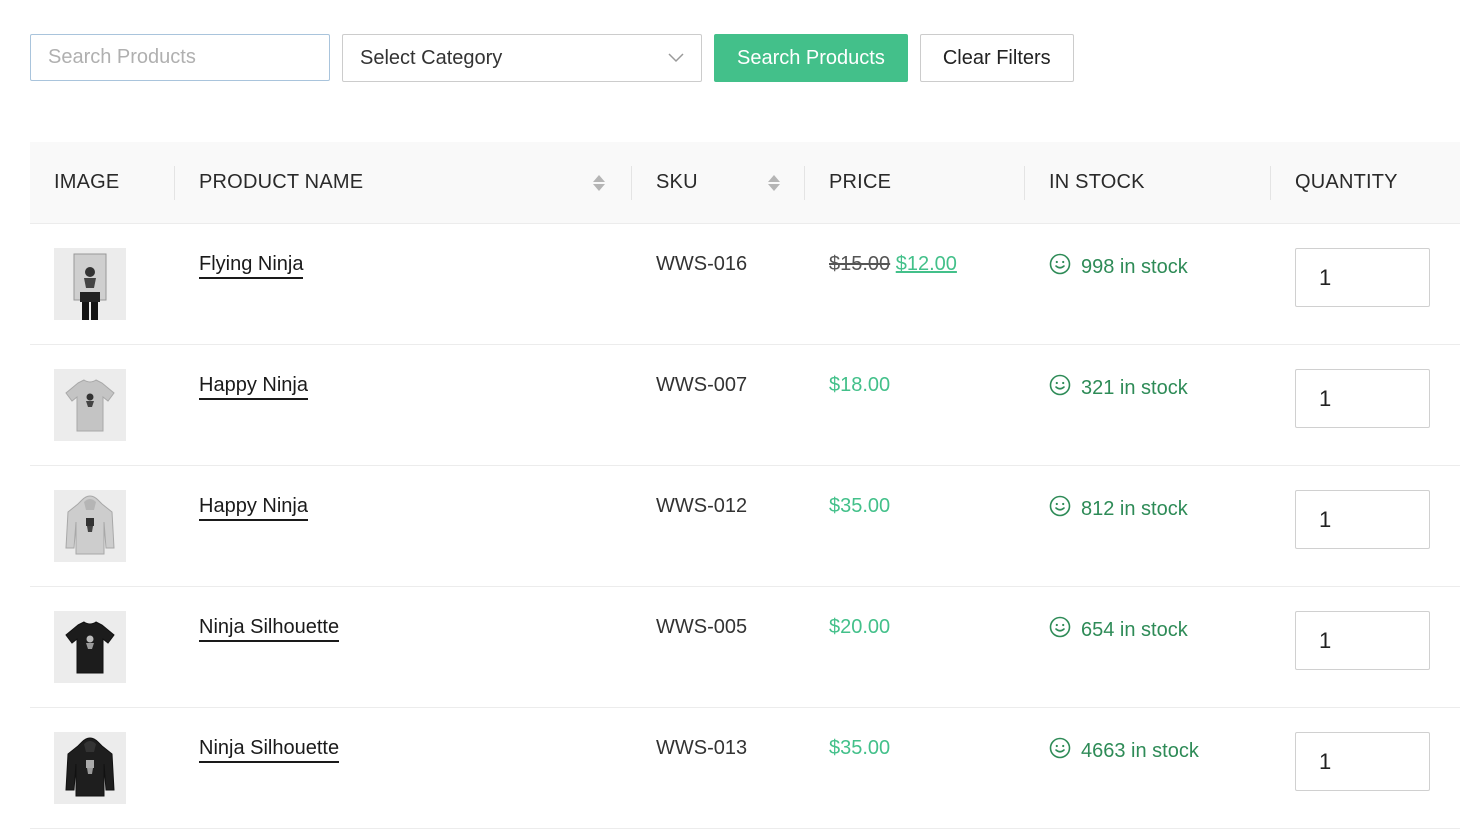  I want to click on sku-cell: WWS-013, so click(718, 768).